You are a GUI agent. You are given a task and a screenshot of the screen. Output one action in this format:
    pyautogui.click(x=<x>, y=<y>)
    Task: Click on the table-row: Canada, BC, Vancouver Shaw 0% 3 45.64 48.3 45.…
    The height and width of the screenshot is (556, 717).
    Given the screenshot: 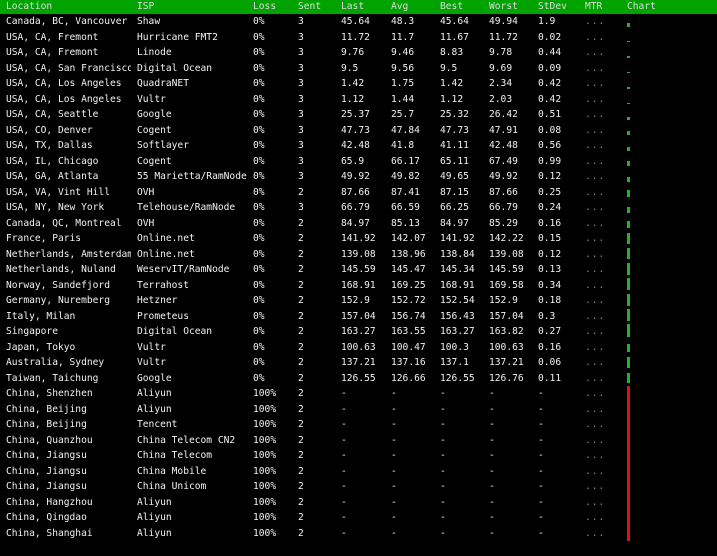 What is the action you would take?
    pyautogui.click(x=358, y=22)
    